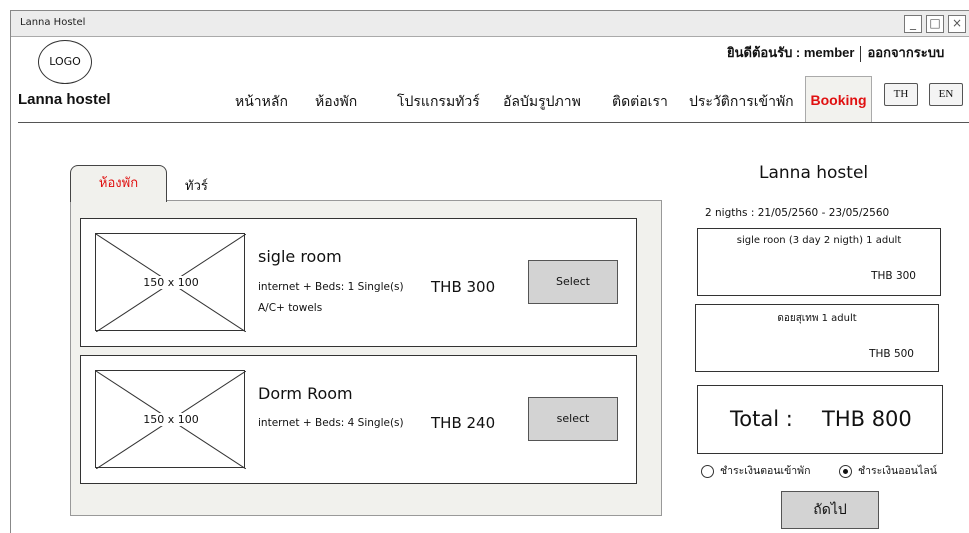 The image size is (969, 533). I want to click on payment-option-online: ชำระเงินออนไลน์, so click(888, 470).